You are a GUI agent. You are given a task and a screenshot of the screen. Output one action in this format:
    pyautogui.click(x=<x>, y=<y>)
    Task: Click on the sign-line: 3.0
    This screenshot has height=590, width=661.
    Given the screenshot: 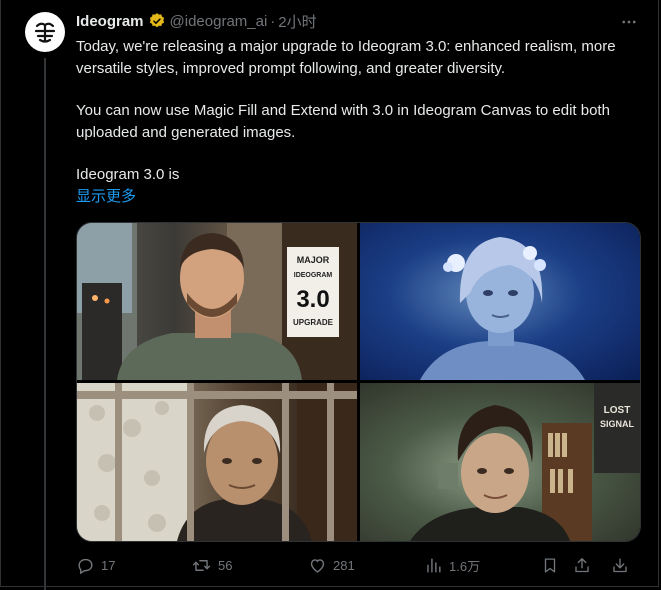 What is the action you would take?
    pyautogui.click(x=312, y=299)
    